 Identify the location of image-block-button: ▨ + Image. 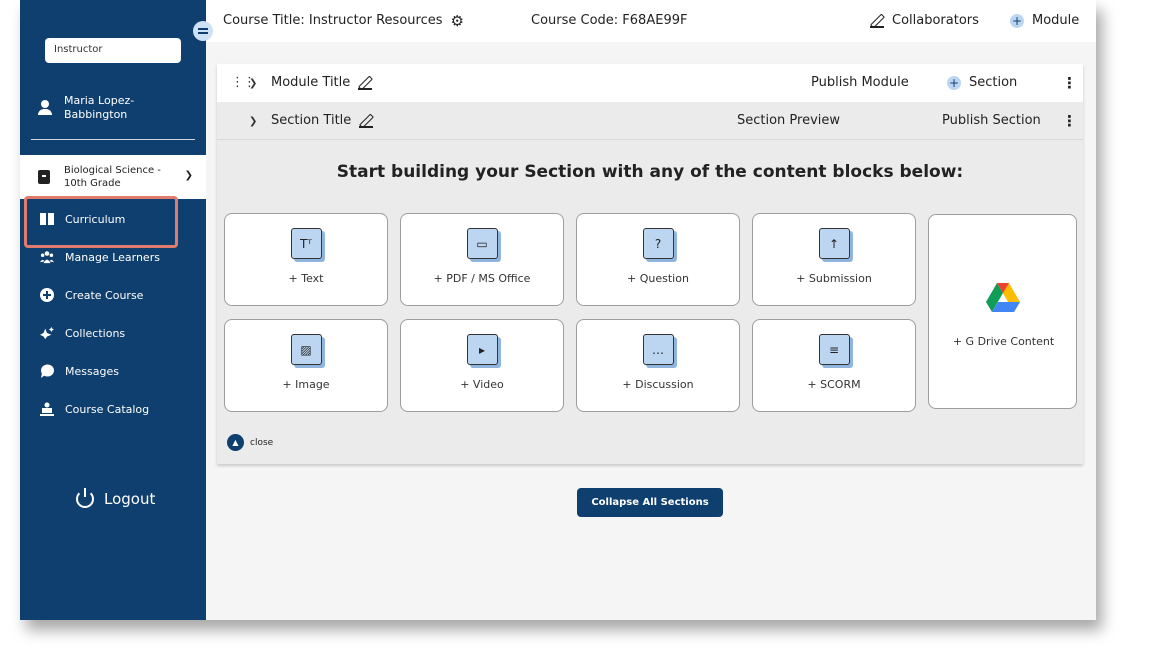
(306, 365).